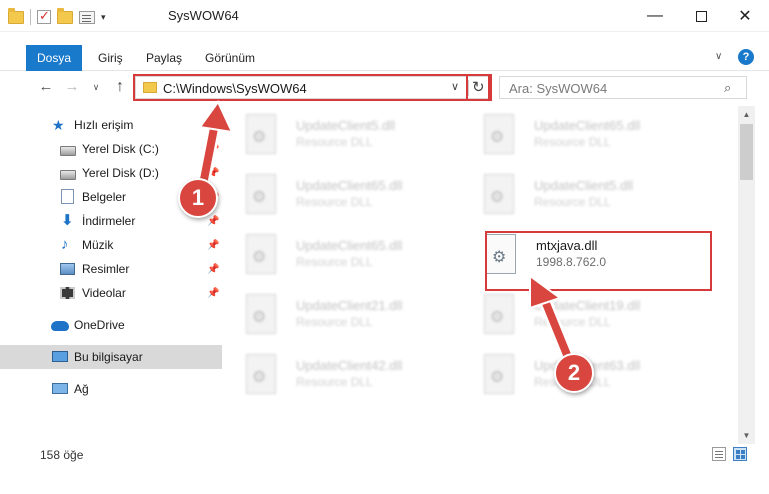 This screenshot has width=769, height=494. I want to click on file-tile: UpdateClient19.dll Resource DLL, so click(574, 314).